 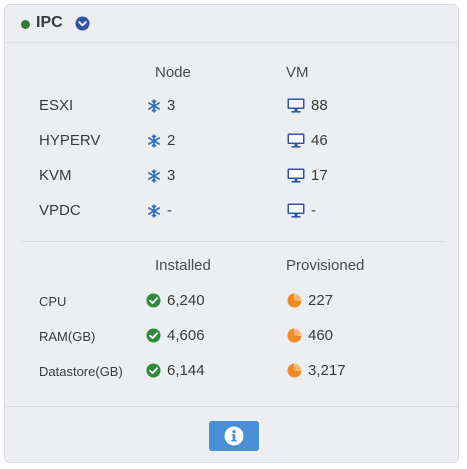 What do you see at coordinates (321, 300) in the screenshot?
I see `provisioned-value: 227` at bounding box center [321, 300].